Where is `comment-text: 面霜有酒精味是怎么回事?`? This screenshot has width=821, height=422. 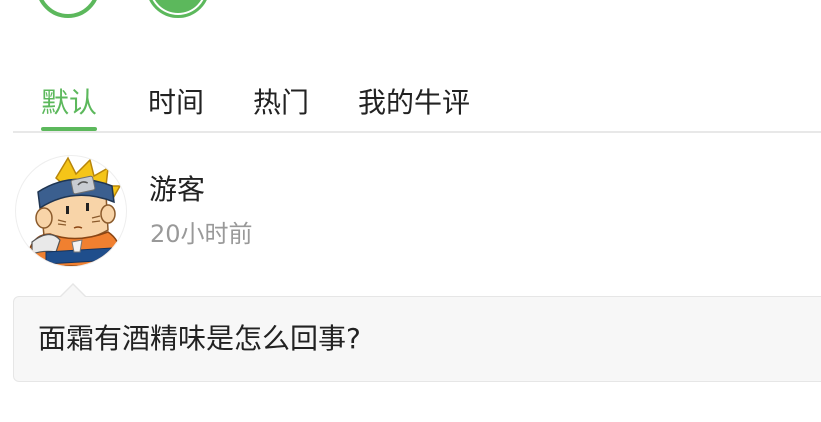
comment-text: 面霜有酒精味是怎么回事? is located at coordinates (199, 338).